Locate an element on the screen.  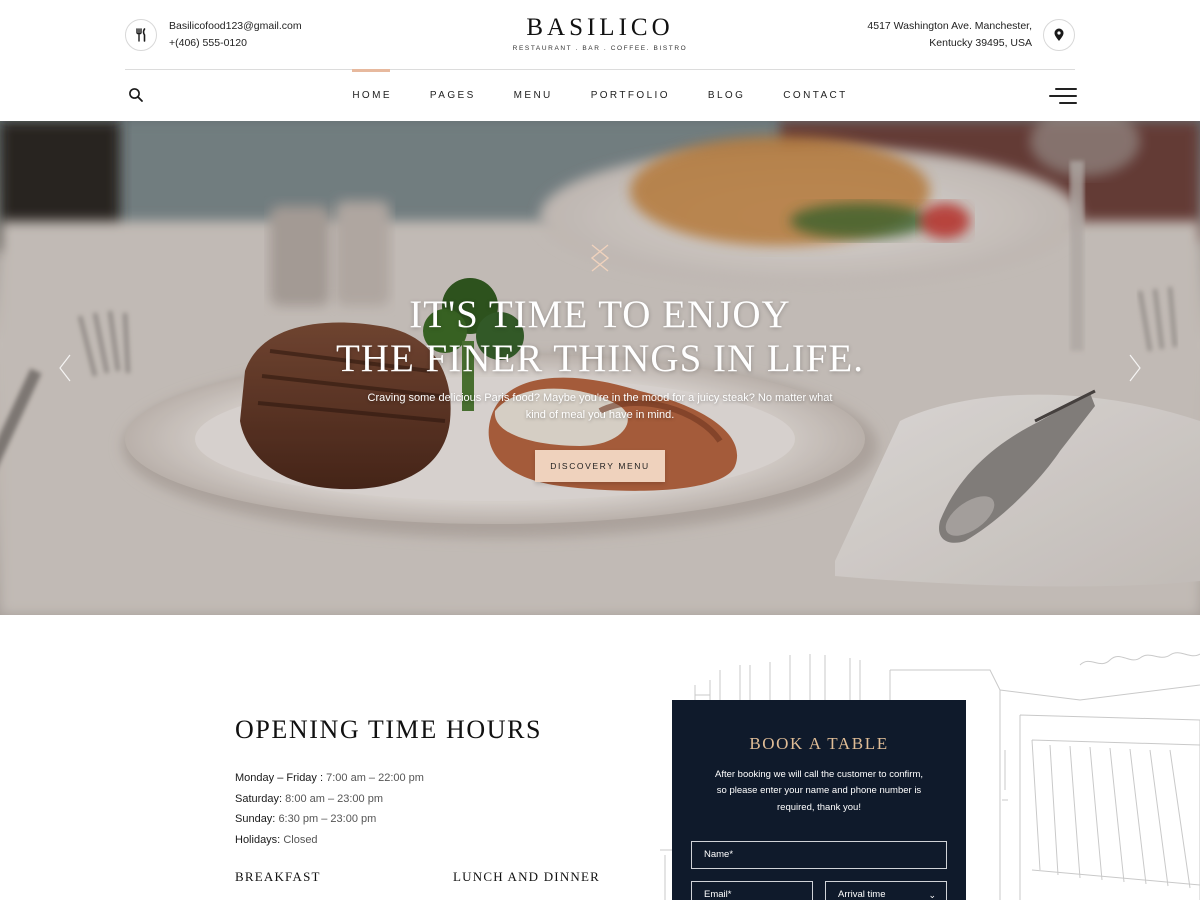
hours-row: Saturday: 8:00 am – 23:00 pm is located at coordinates (435, 799).